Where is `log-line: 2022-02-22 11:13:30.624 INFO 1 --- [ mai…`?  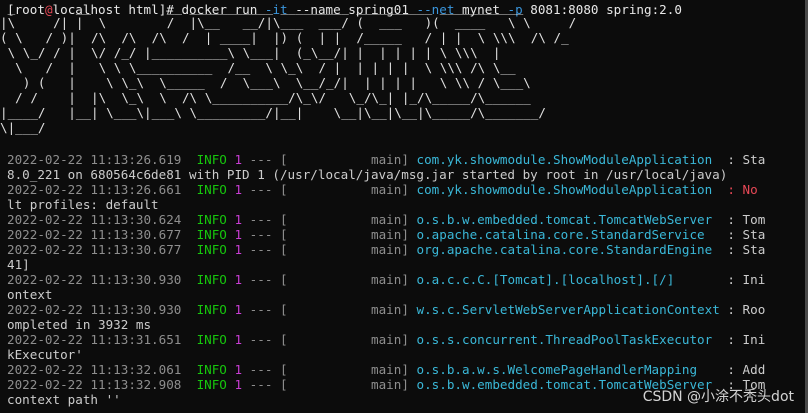 log-line: 2022-02-22 11:13:30.624 INFO 1 --- [ mai… is located at coordinates (386, 219).